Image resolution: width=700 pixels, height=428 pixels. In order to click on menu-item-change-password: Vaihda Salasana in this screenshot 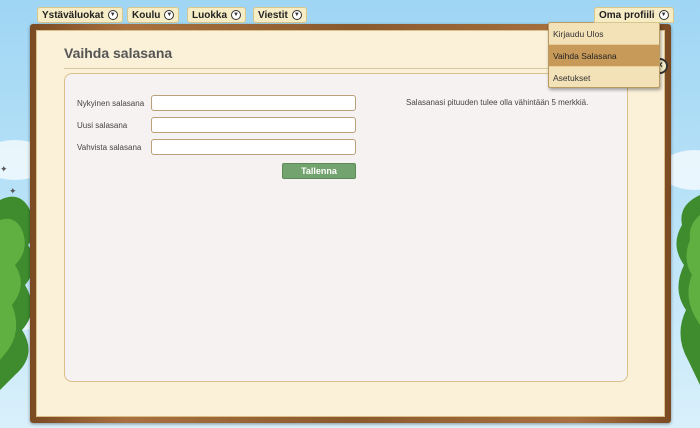, I will do `click(604, 56)`.